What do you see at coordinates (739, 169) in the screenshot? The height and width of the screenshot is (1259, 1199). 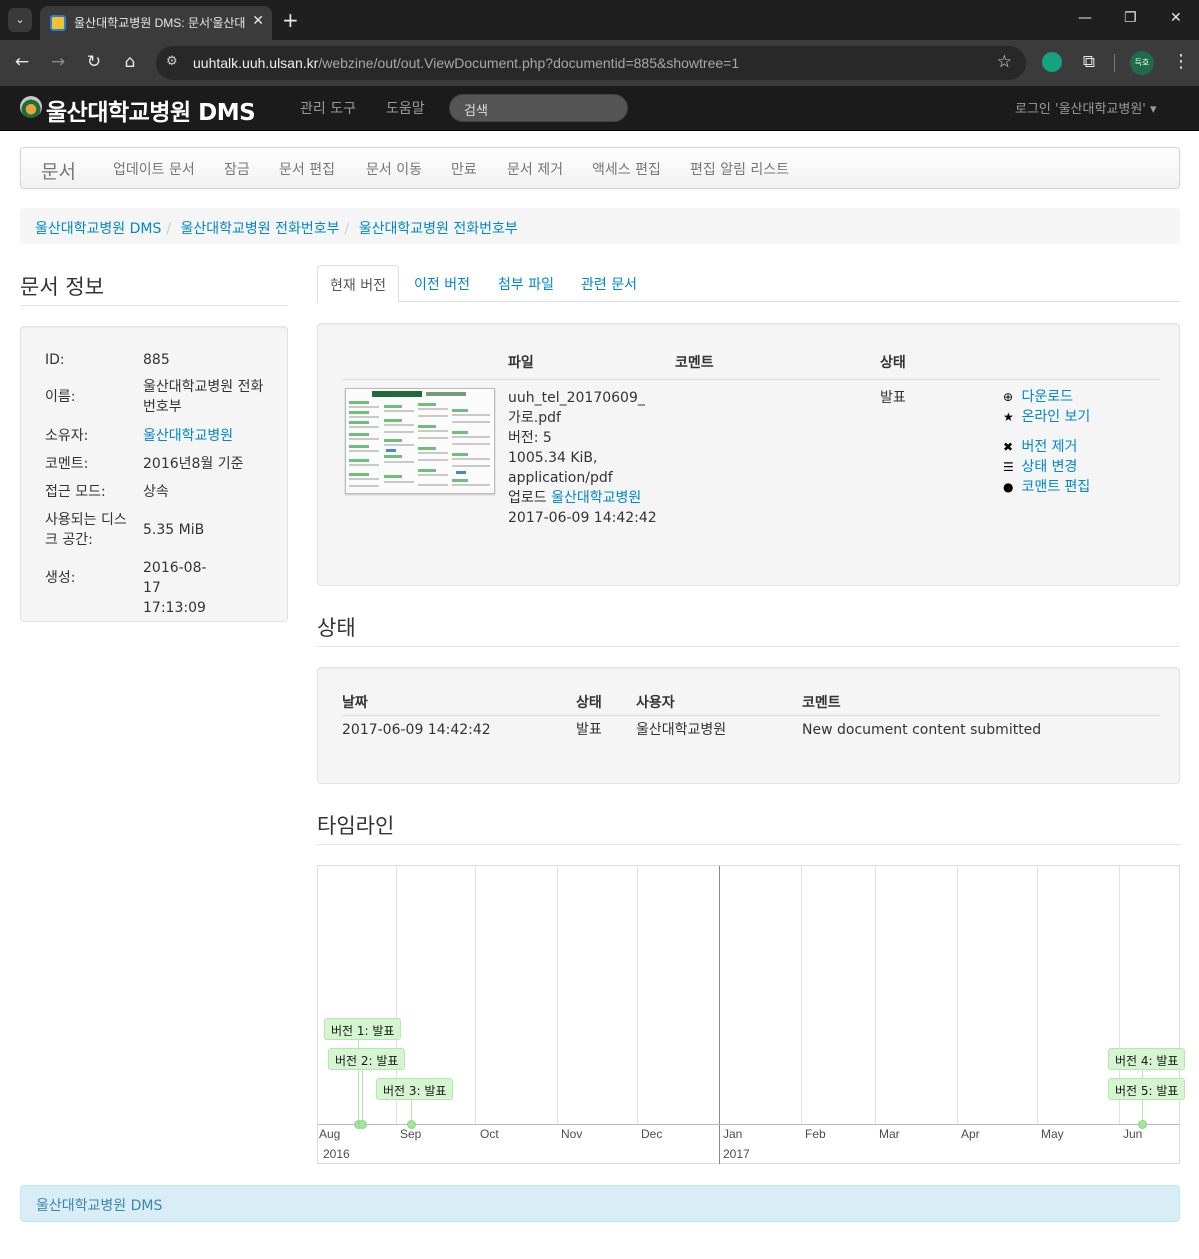 I see `action-notify-list: 편집 알림 리스트` at bounding box center [739, 169].